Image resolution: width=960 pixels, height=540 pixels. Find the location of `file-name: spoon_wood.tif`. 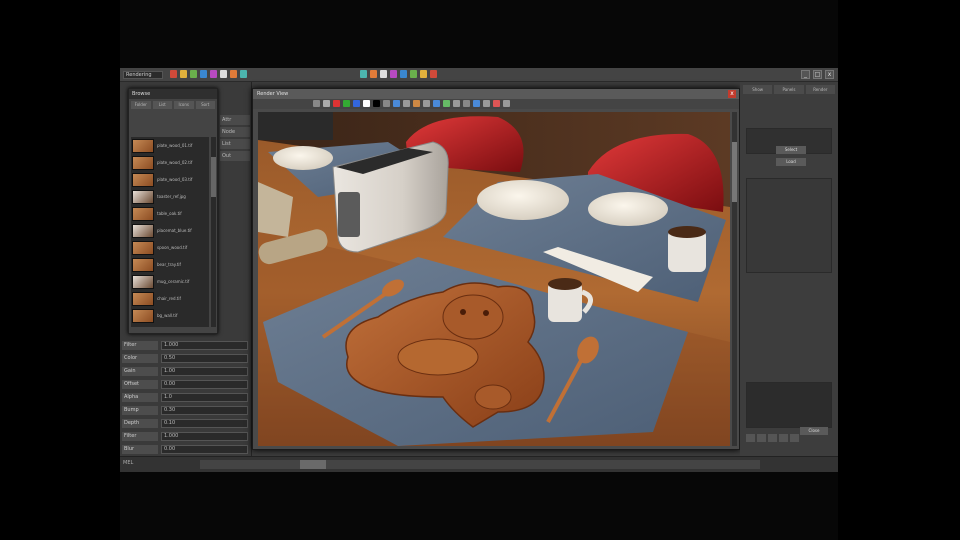

file-name: spoon_wood.tif is located at coordinates (172, 247).